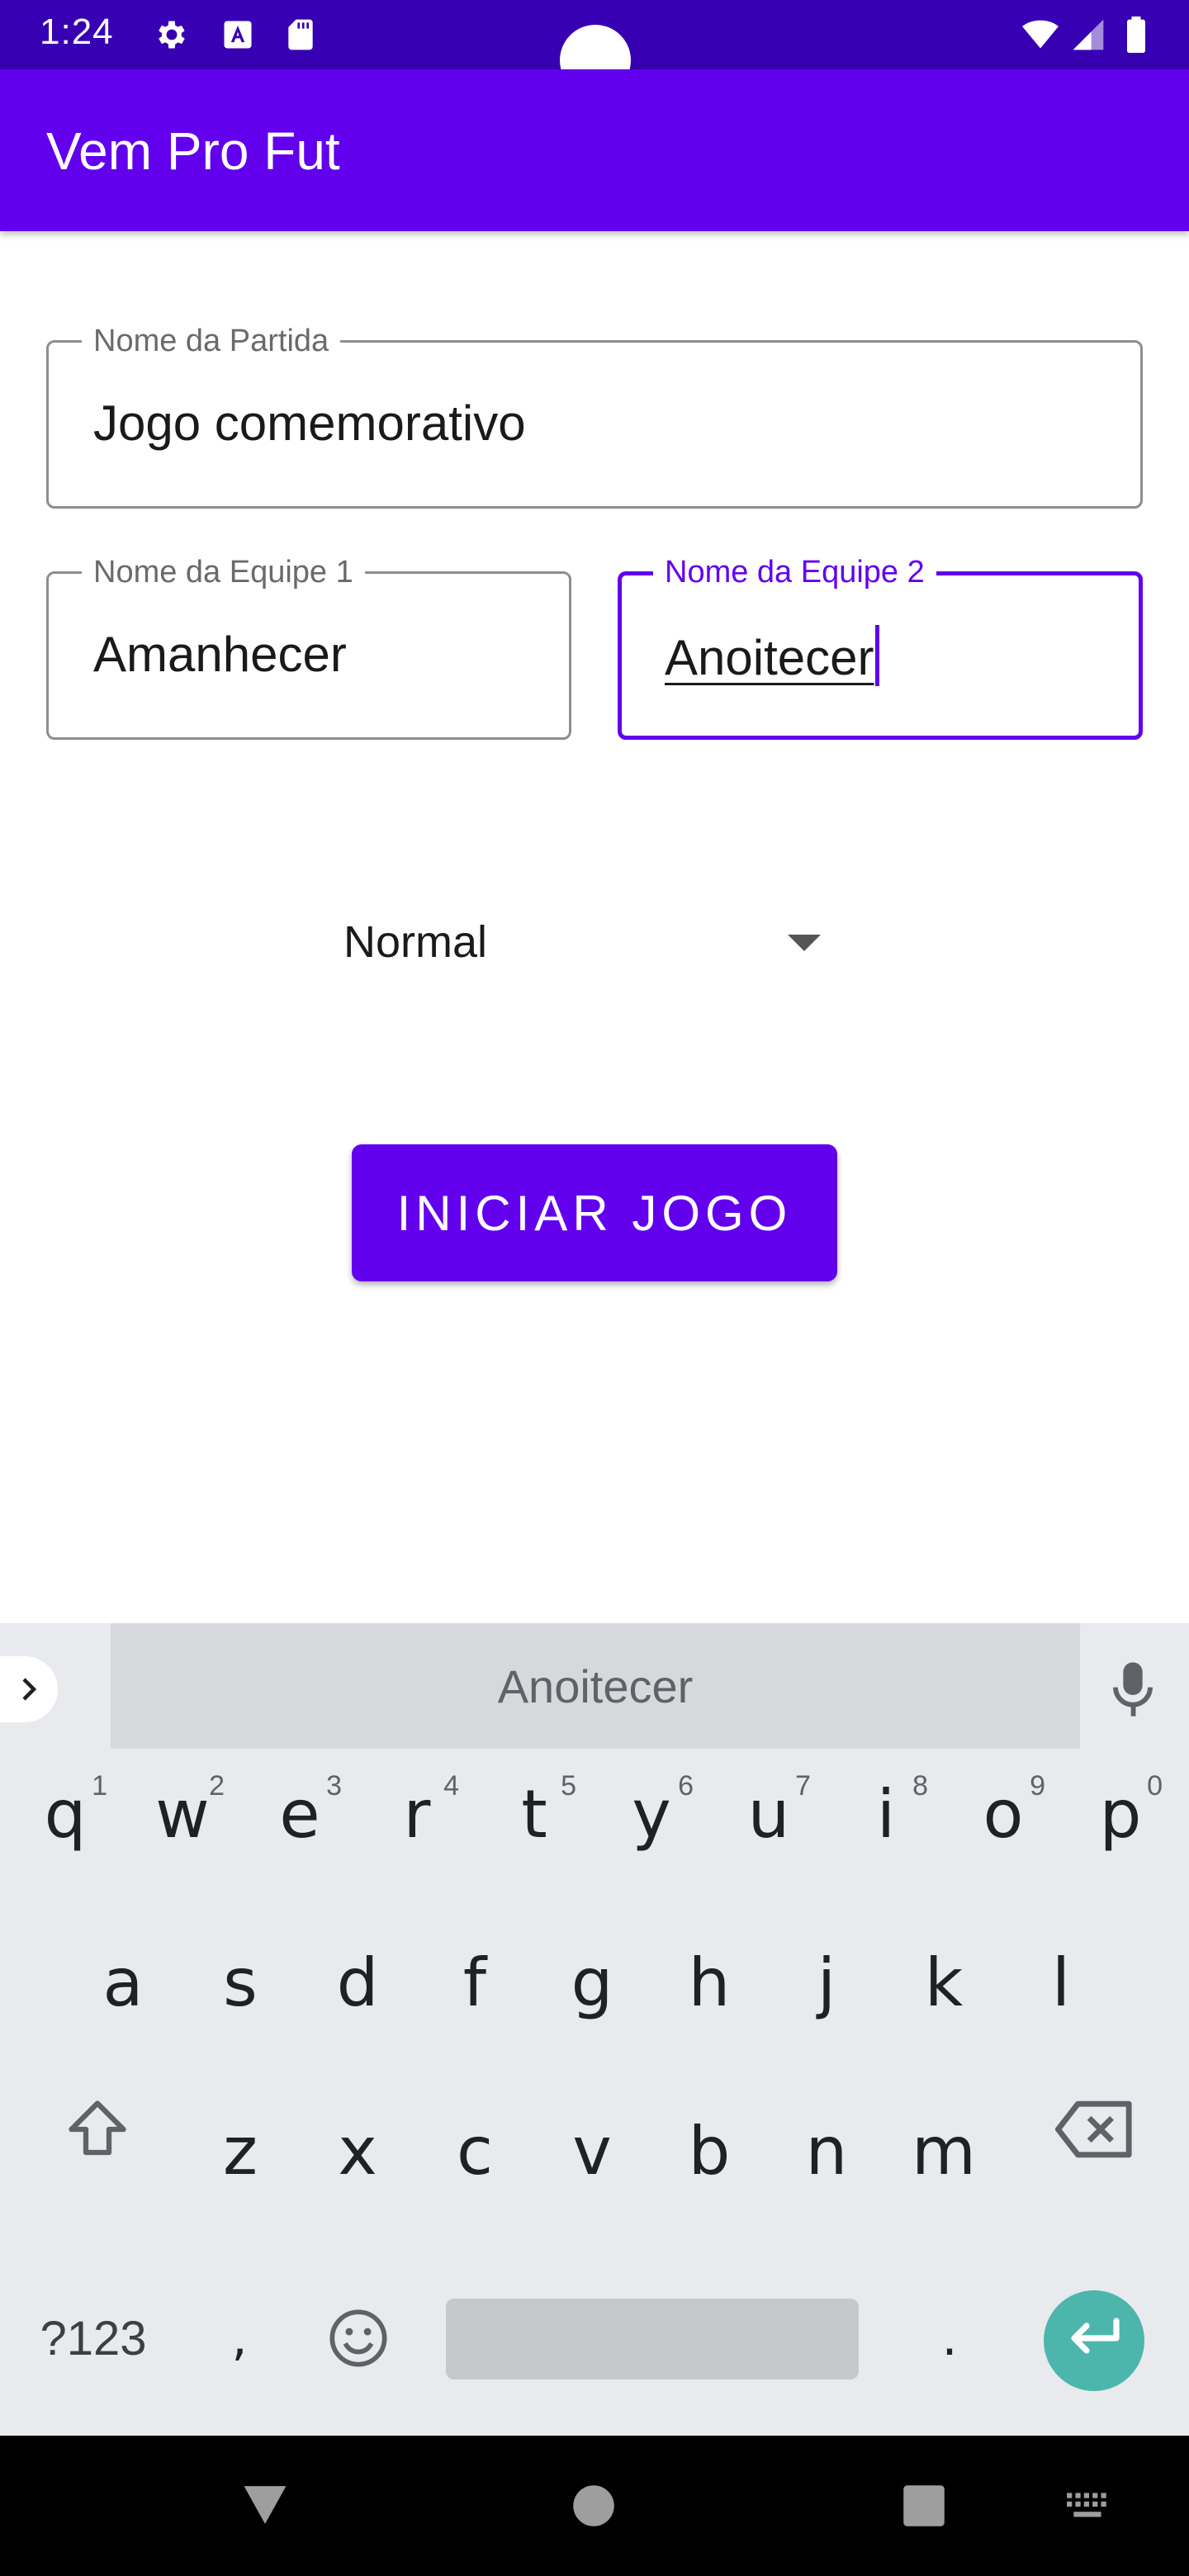 Image resolution: width=1189 pixels, height=2576 pixels. What do you see at coordinates (943, 2151) in the screenshot?
I see `key-m: m` at bounding box center [943, 2151].